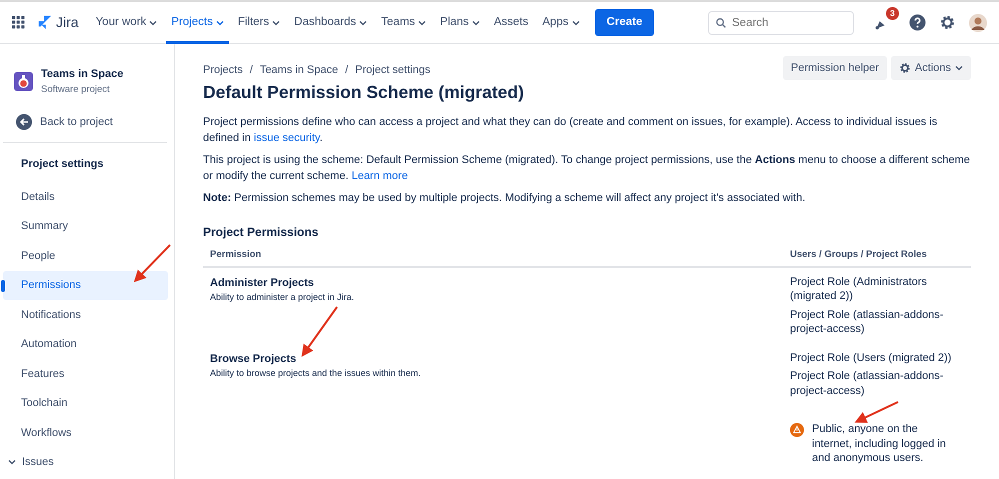 The width and height of the screenshot is (999, 479). Describe the element at coordinates (404, 24) in the screenshot. I see `nav-tab: Teams` at that location.